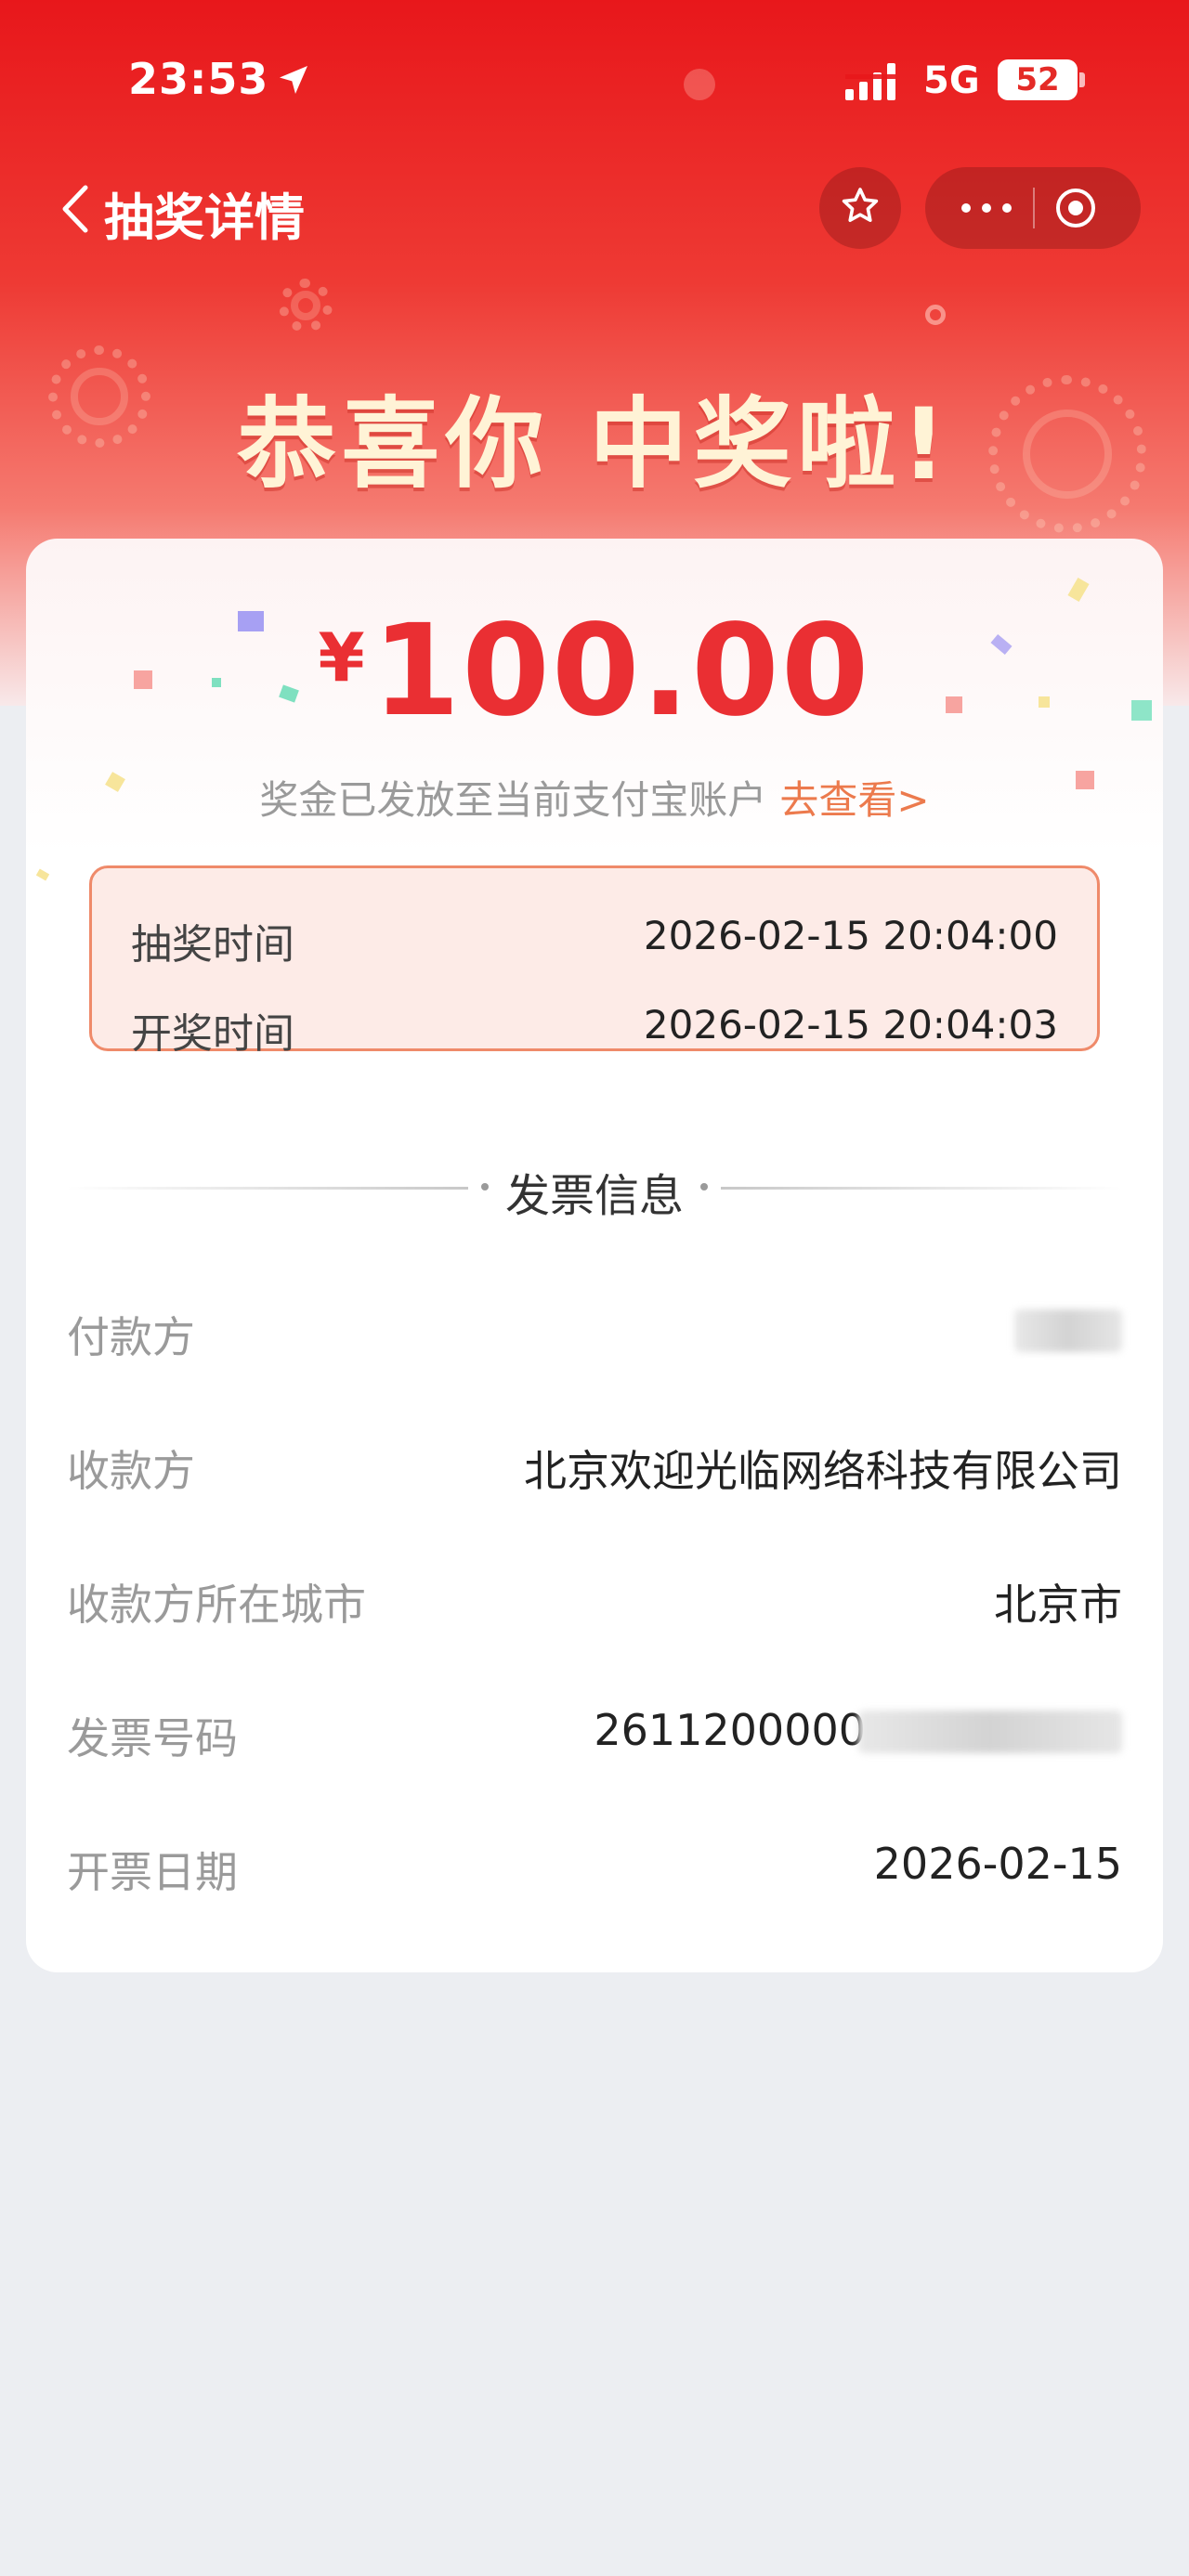 Image resolution: width=1189 pixels, height=2576 pixels. What do you see at coordinates (990, 1732) in the screenshot?
I see `invoice-number-redacted` at bounding box center [990, 1732].